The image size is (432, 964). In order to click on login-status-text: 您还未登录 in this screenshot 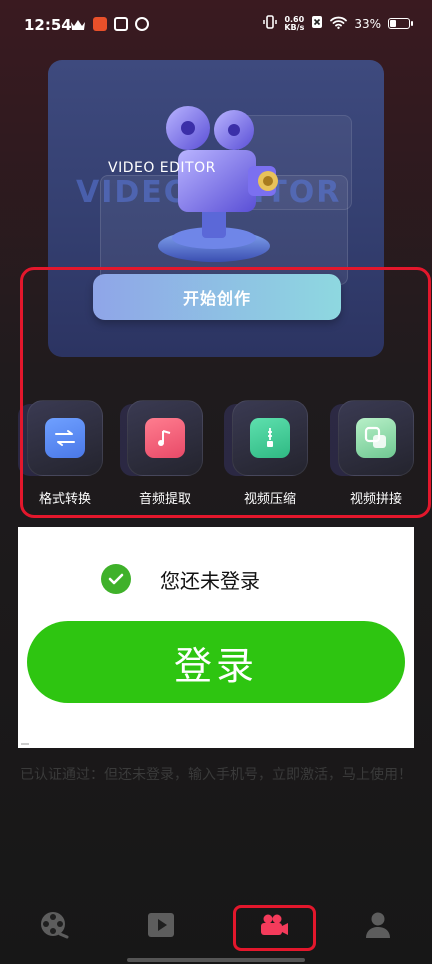, I will do `click(210, 581)`.